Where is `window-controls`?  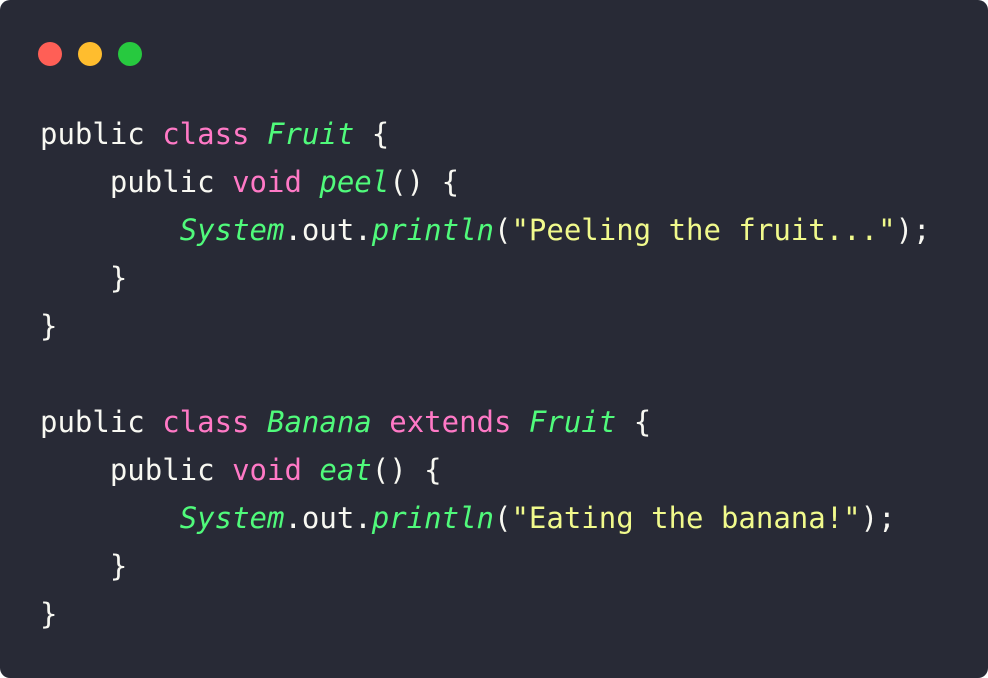
window-controls is located at coordinates (90, 54).